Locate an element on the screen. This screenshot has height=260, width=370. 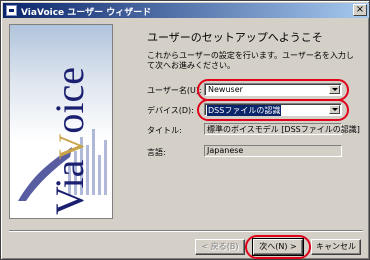
cancel-button: キャンセル is located at coordinates (336, 247).